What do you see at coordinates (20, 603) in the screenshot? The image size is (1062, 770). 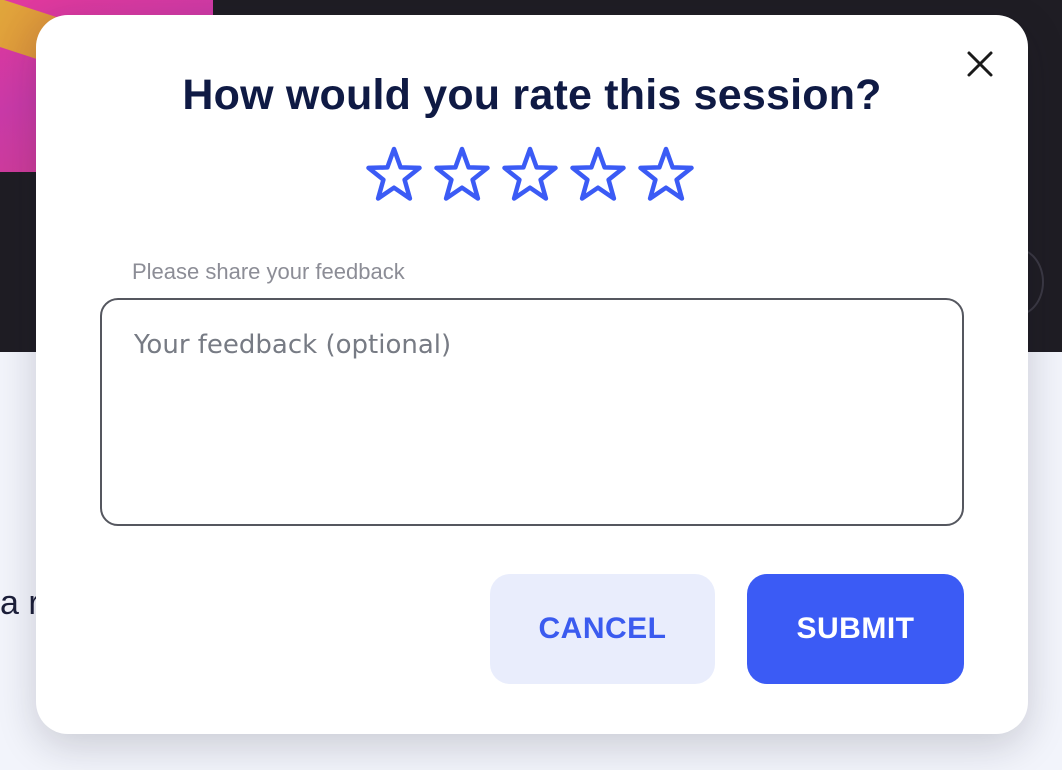 I see `background-partial-text: a r` at bounding box center [20, 603].